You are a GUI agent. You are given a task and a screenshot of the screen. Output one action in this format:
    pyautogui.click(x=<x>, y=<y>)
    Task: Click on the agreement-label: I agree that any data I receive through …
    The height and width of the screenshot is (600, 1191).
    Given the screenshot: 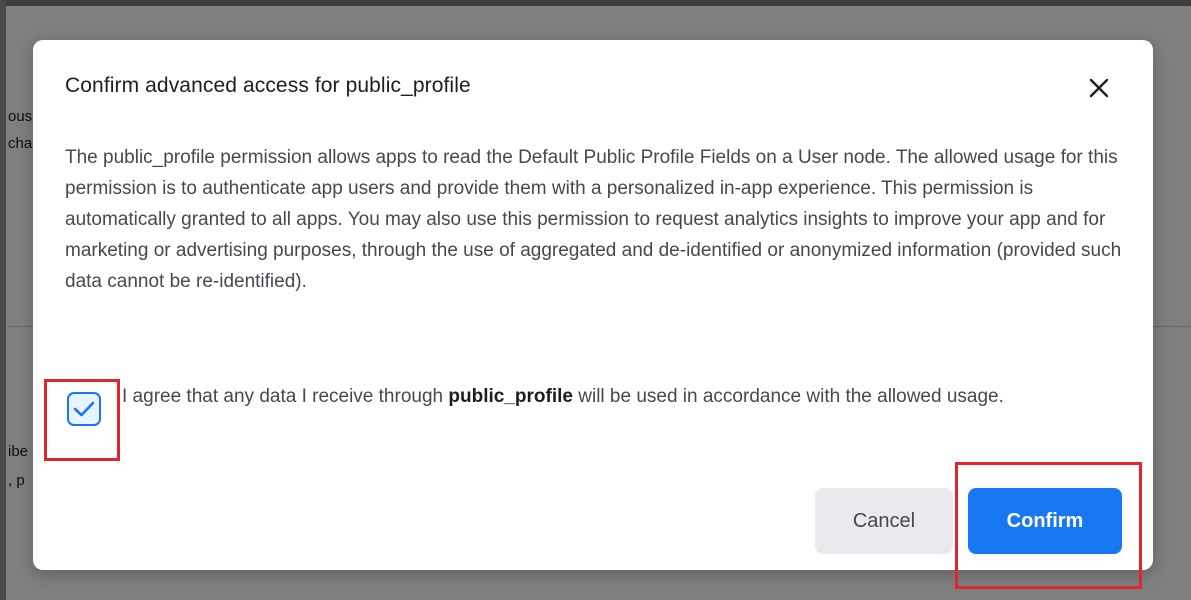 What is the action you would take?
    pyautogui.click(x=627, y=396)
    